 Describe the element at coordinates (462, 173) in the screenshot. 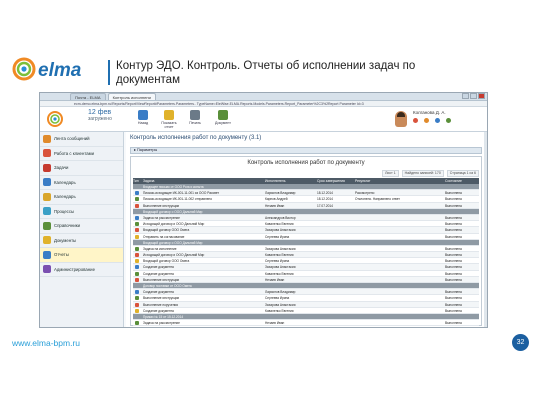

I see `pager-page: Страница 1 из 6` at that location.